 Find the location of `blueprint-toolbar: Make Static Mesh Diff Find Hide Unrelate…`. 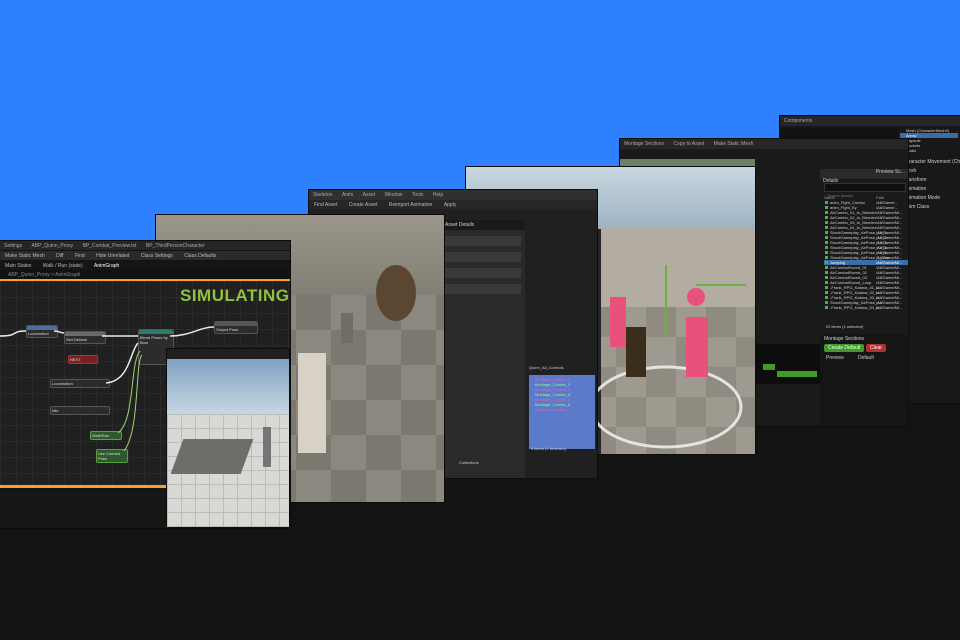

blueprint-toolbar: Make Static Mesh Diff Find Hide Unrelate… is located at coordinates (145, 255).